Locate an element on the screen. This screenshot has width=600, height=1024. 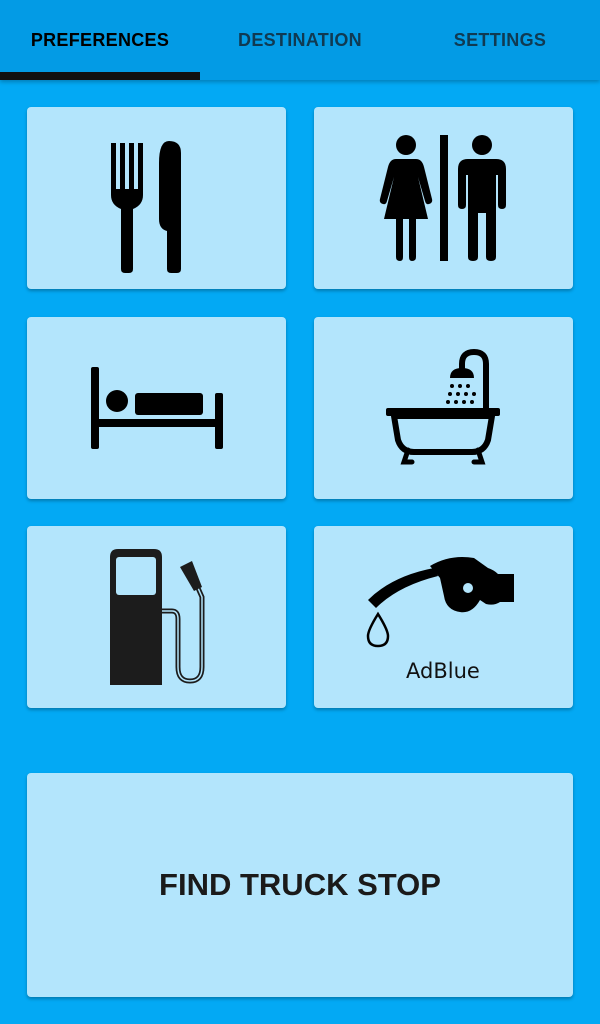
tab-bar: PREFERENCES DESTINATION SETTINGS is located at coordinates (300, 40).